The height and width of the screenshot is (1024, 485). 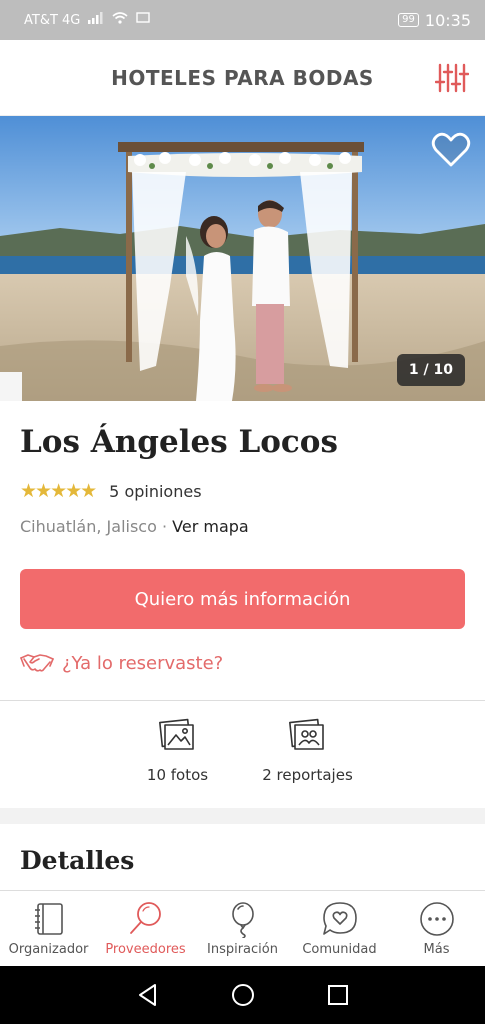 What do you see at coordinates (242, 761) in the screenshot?
I see `media-summary: 10 fotos 2 reportajes` at bounding box center [242, 761].